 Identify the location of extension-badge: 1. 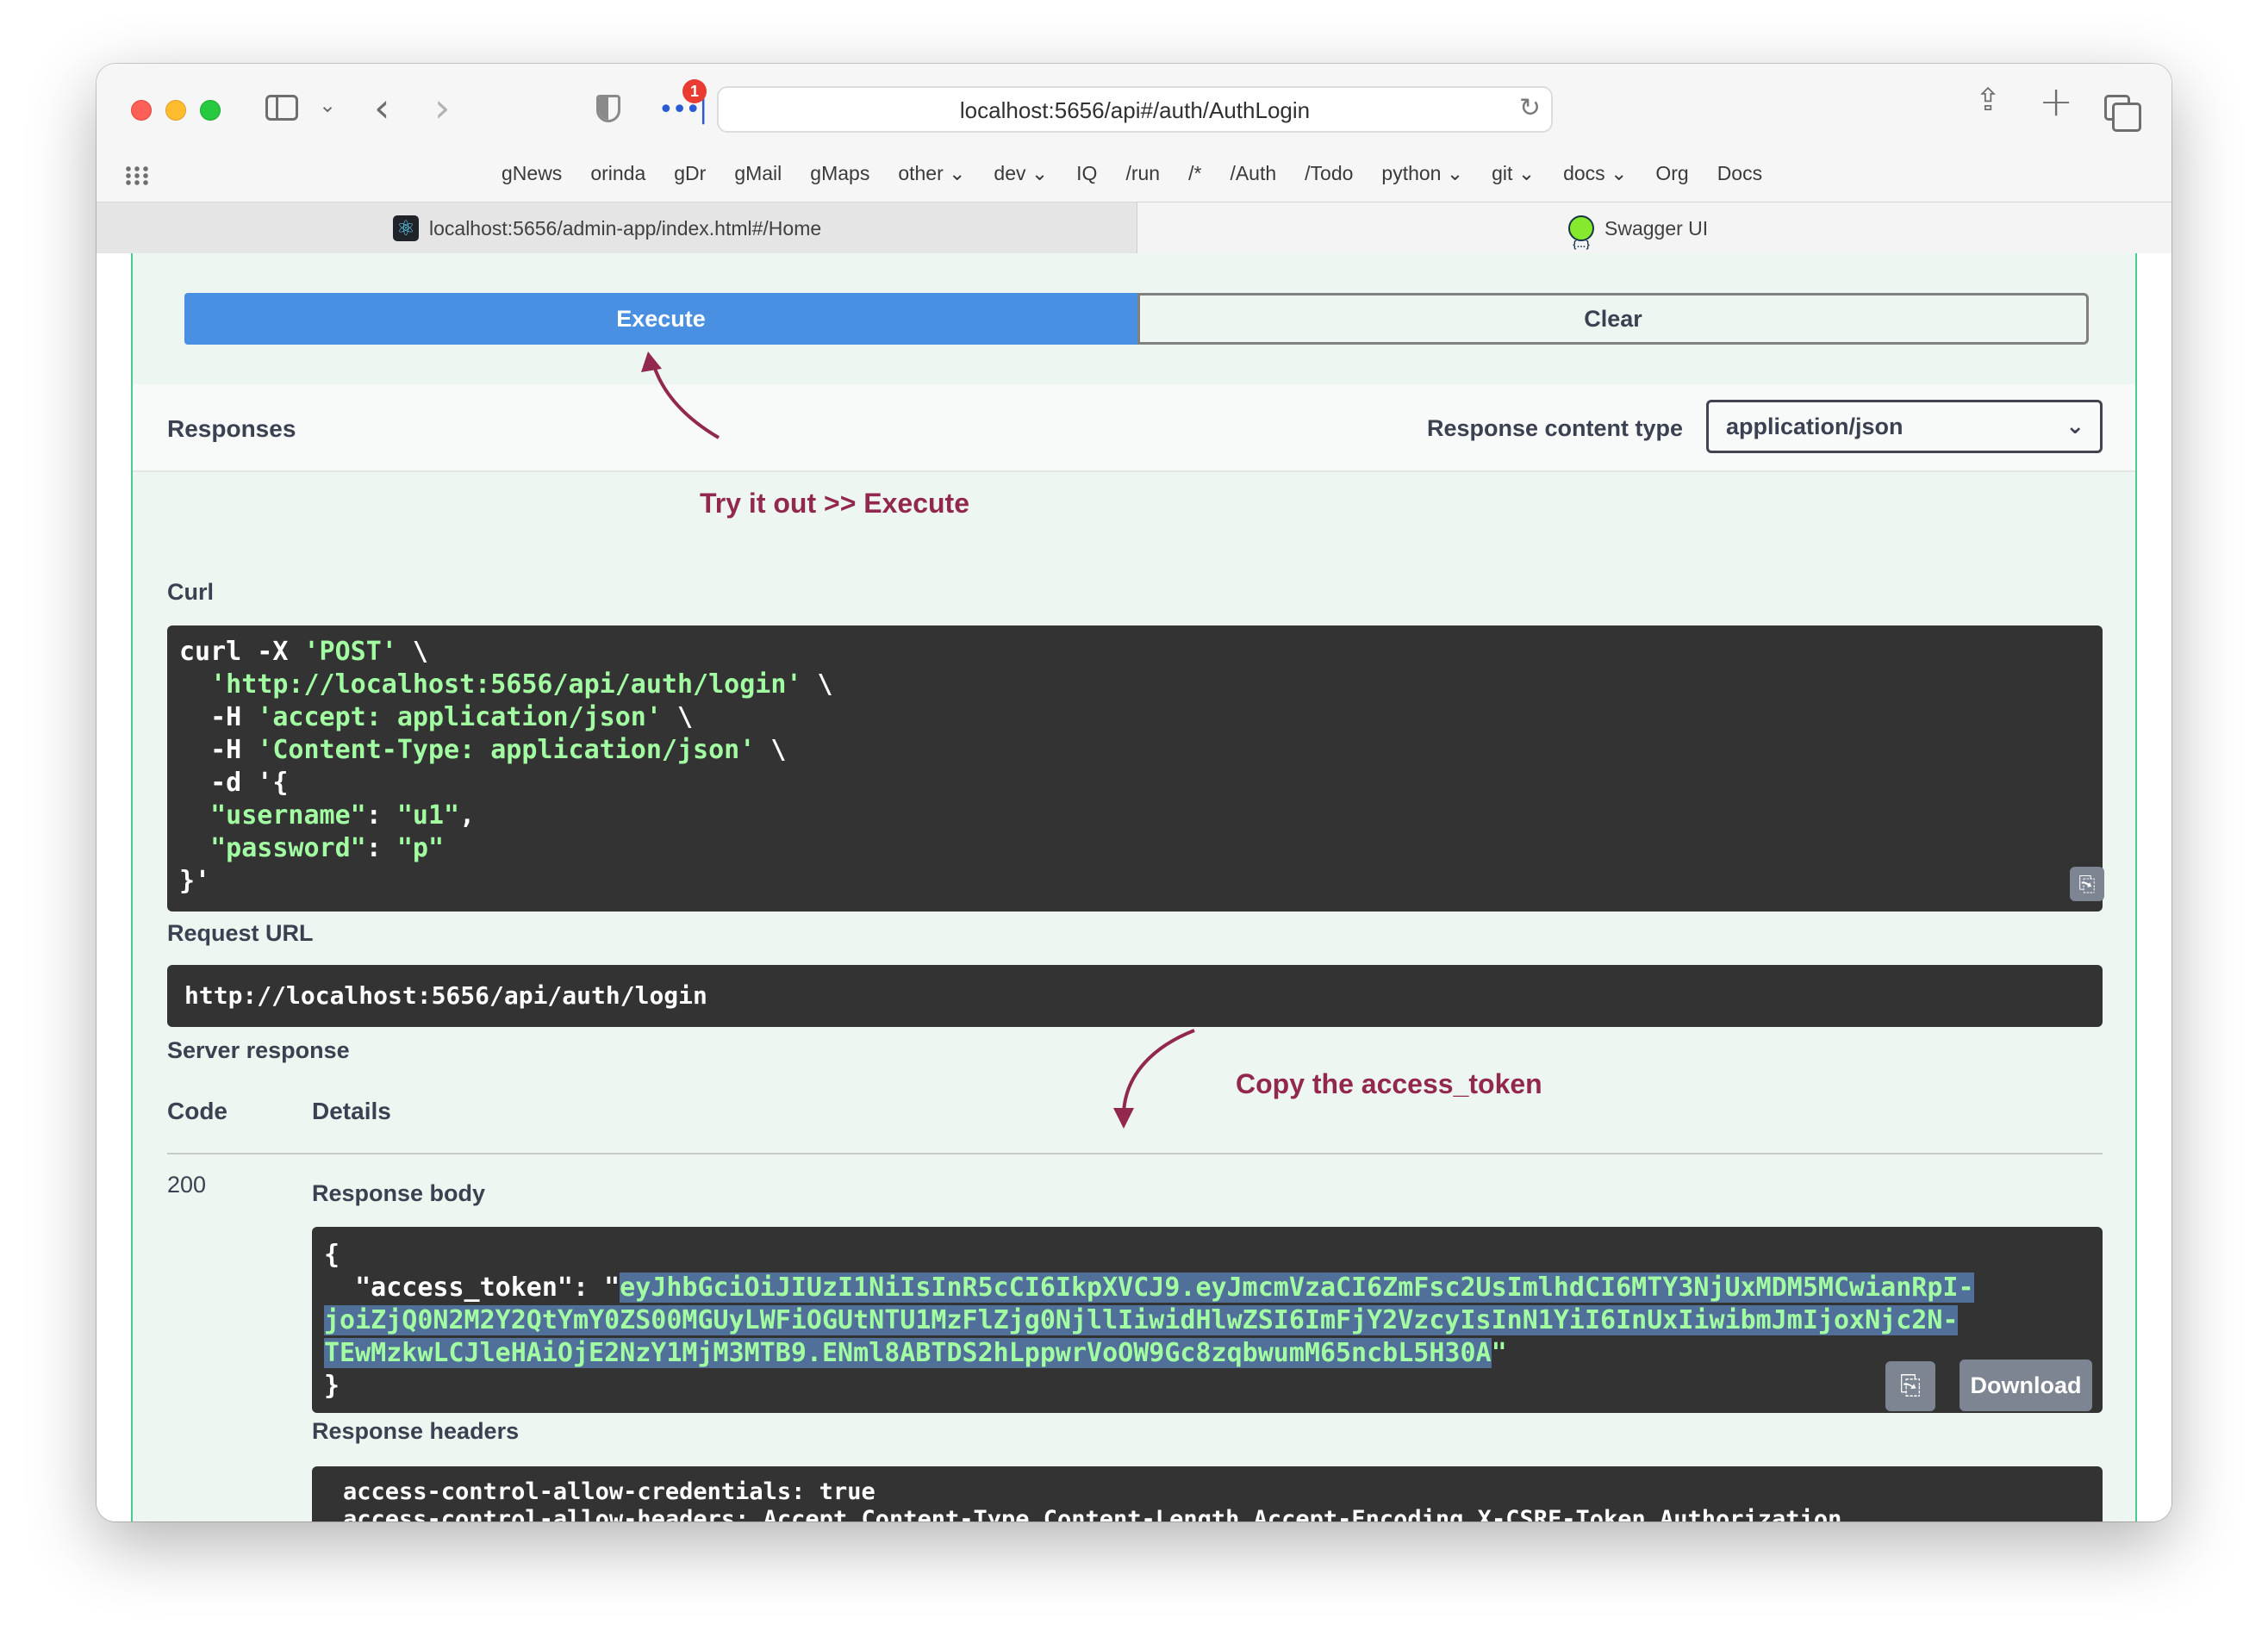
(694, 91).